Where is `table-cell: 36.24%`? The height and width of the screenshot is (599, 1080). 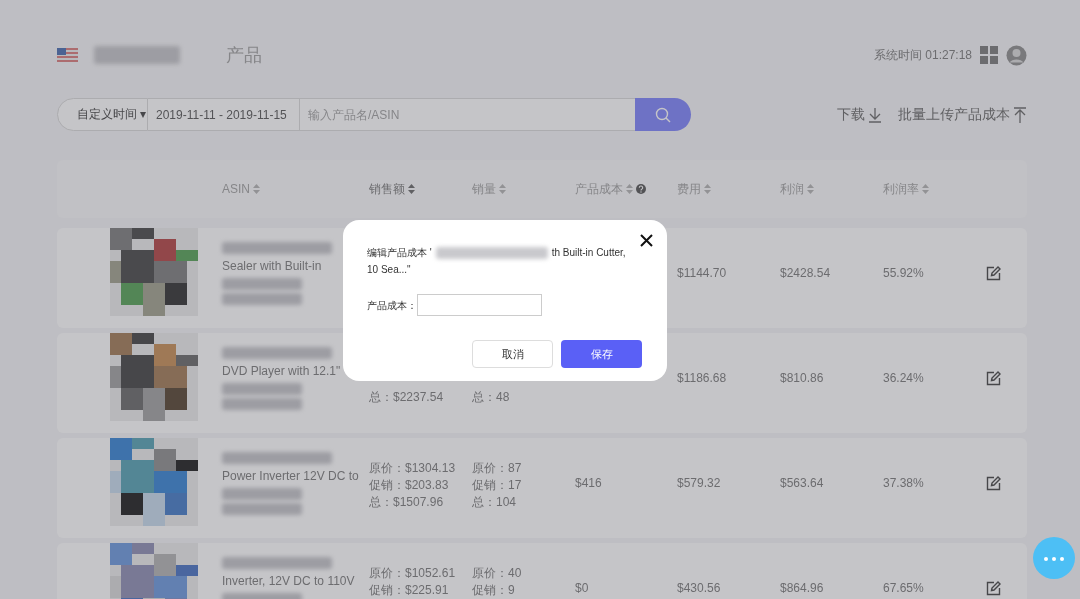
table-cell: 36.24% is located at coordinates (903, 378).